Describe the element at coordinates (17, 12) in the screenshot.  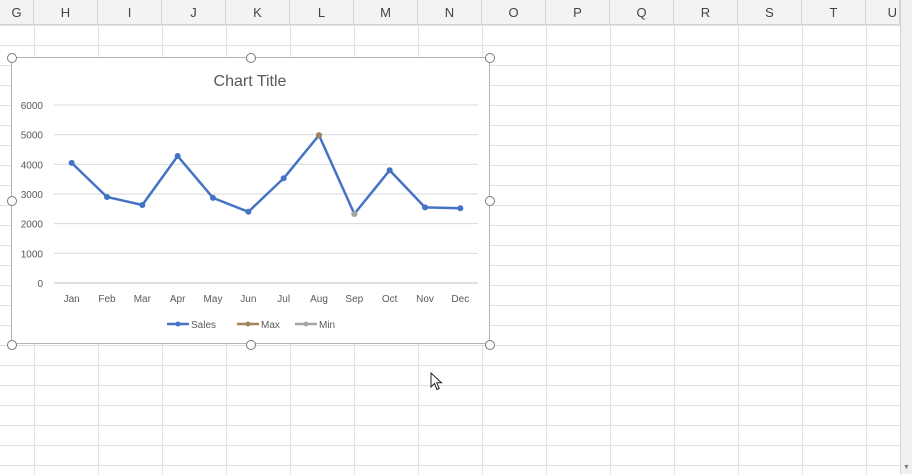
I see `column-header-g: G` at that location.